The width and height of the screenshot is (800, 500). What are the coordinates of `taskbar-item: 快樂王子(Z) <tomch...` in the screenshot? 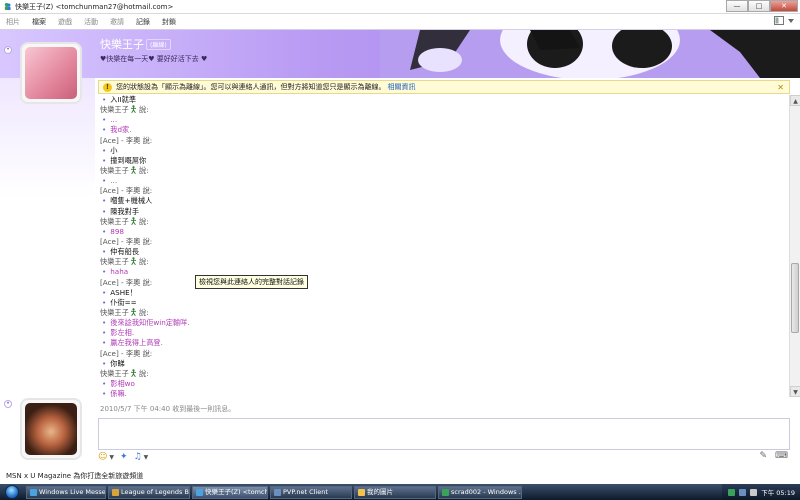 It's located at (230, 492).